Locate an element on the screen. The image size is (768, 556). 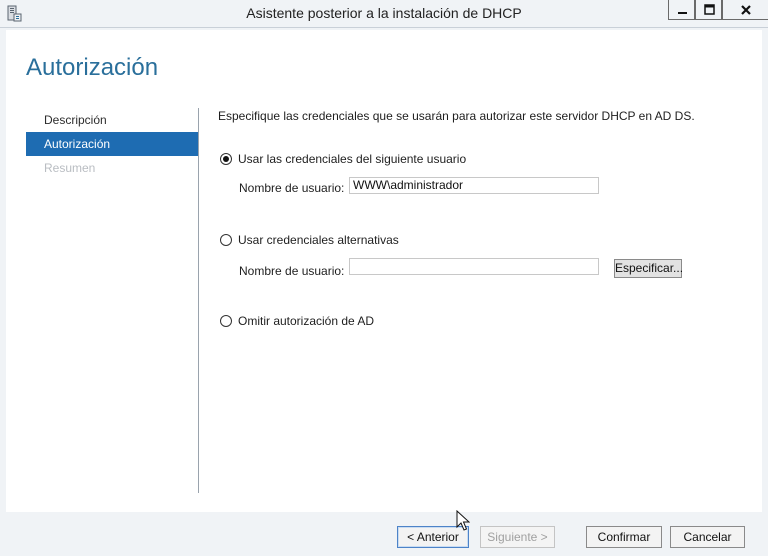
radio-skip-authorization-label: Omitir autorización de AD is located at coordinates (306, 321).